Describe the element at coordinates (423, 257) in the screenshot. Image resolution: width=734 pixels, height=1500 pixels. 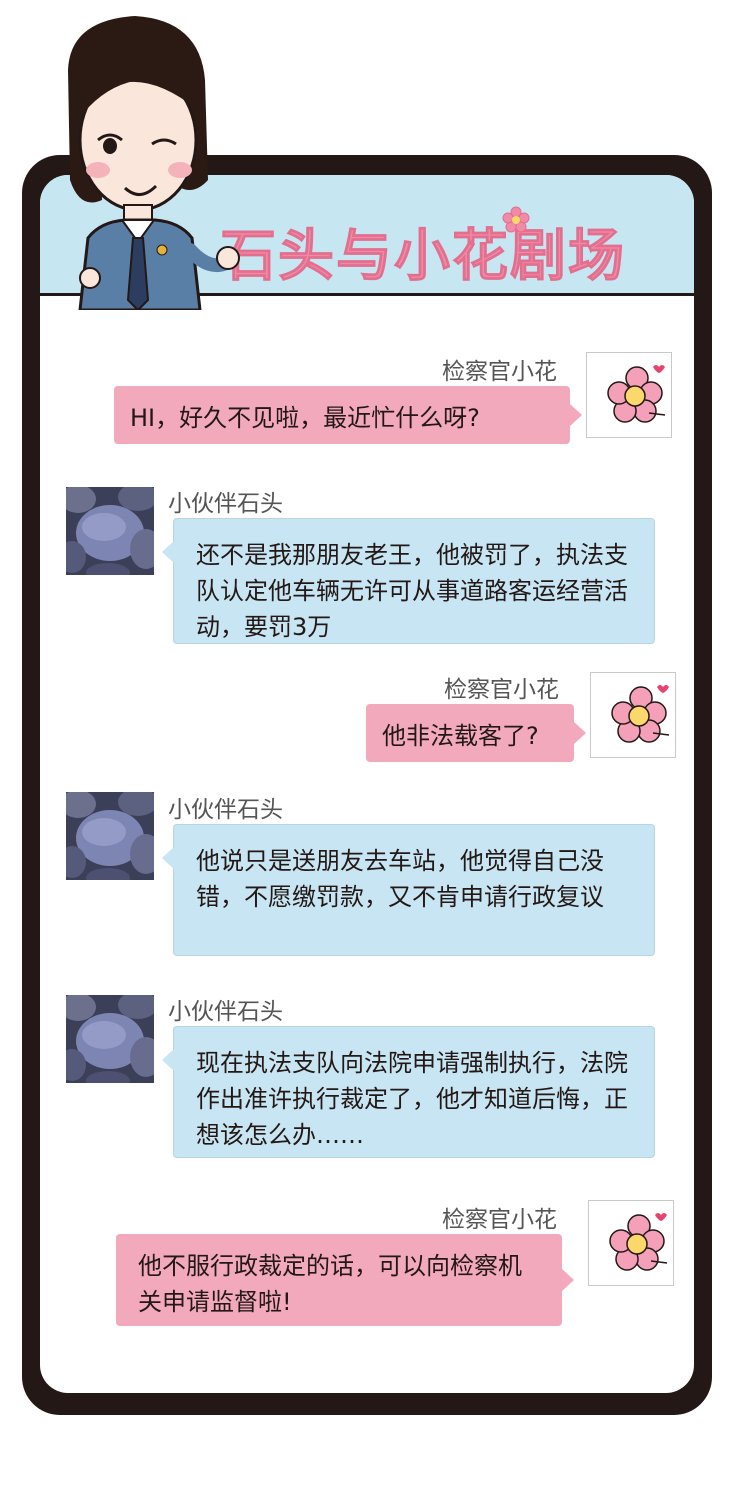
I see `page-title: 石头与小花剧场` at that location.